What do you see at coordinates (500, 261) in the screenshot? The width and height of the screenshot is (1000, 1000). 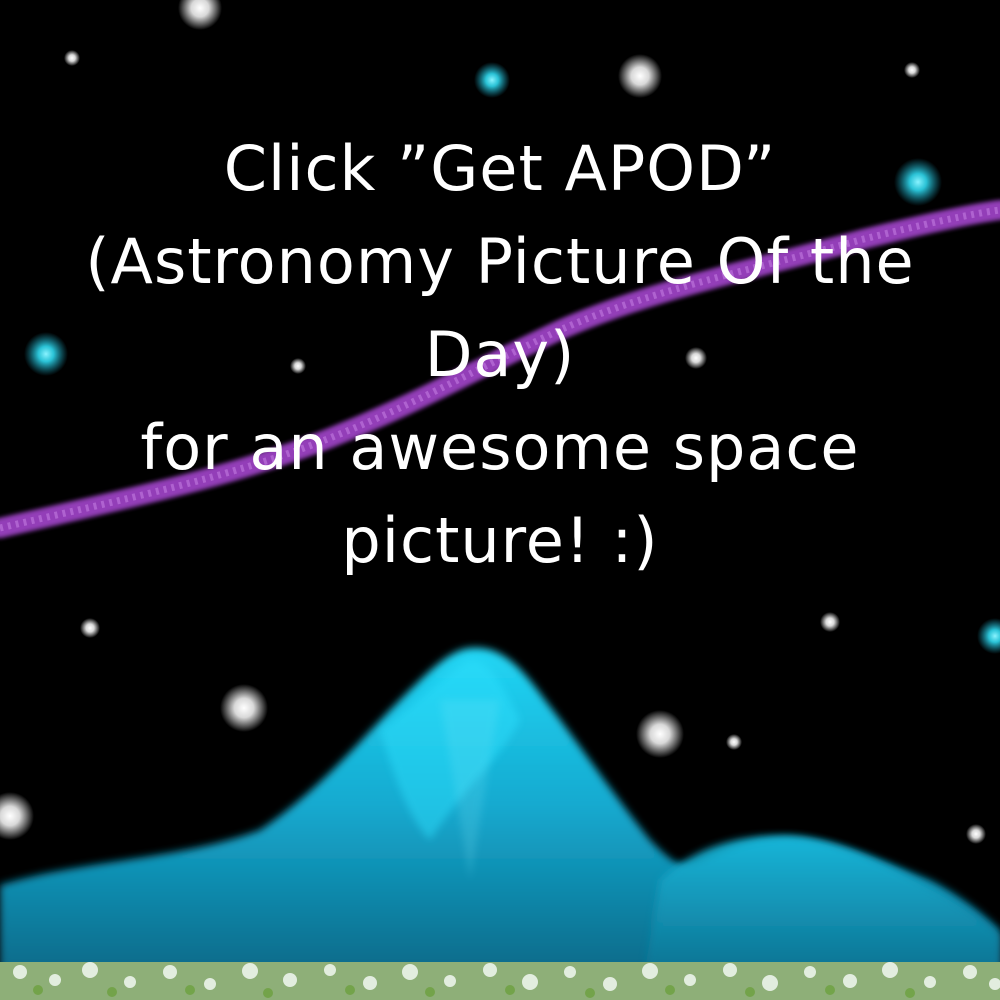 I see `message-line: (Astronomy Picture Of the` at bounding box center [500, 261].